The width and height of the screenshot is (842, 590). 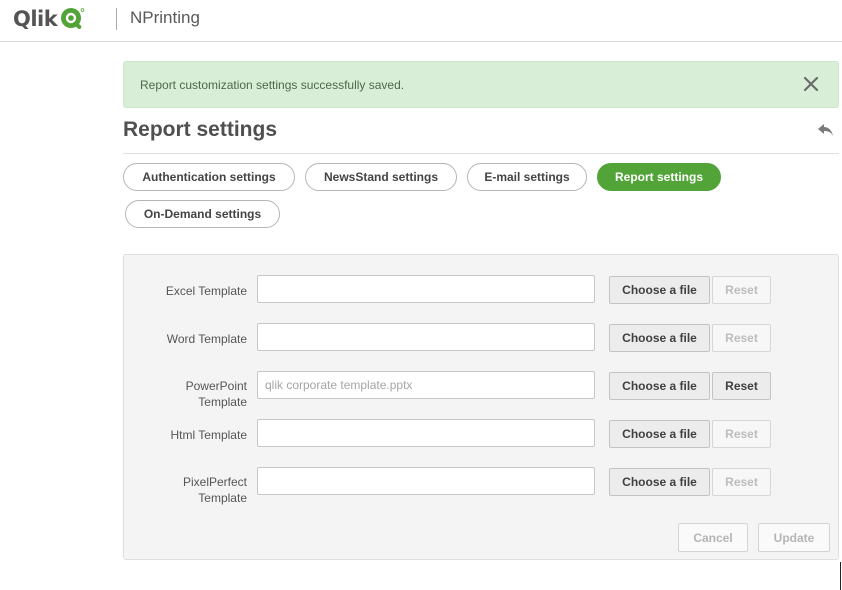 I want to click on tab-report-settings: Report settings, so click(x=659, y=177).